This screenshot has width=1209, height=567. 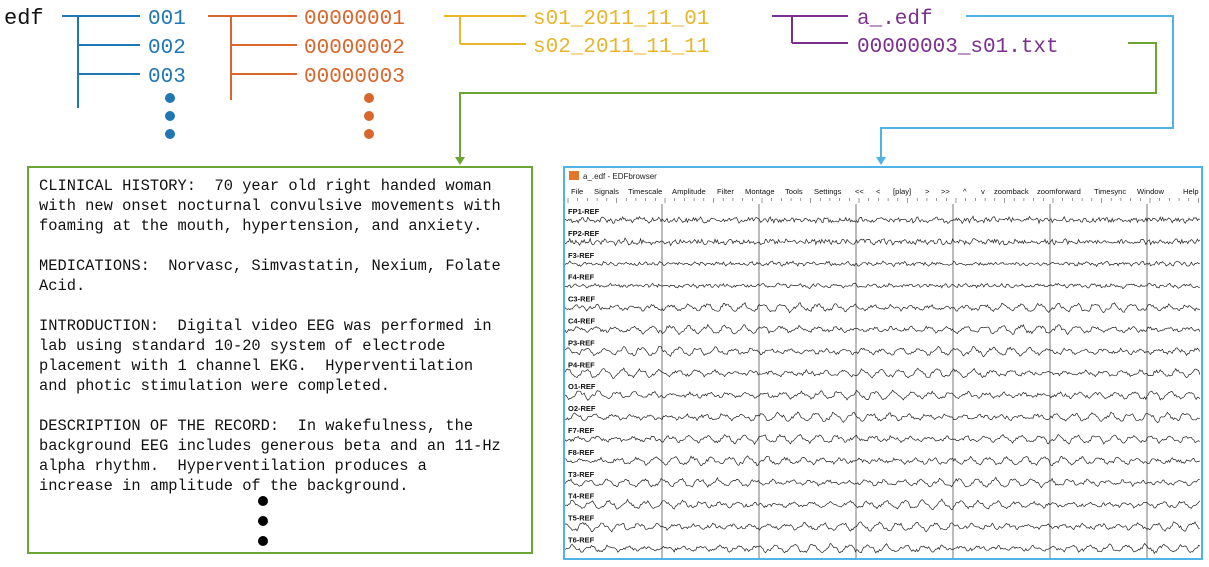 I want to click on menu-item-window: Window, so click(x=1150, y=191).